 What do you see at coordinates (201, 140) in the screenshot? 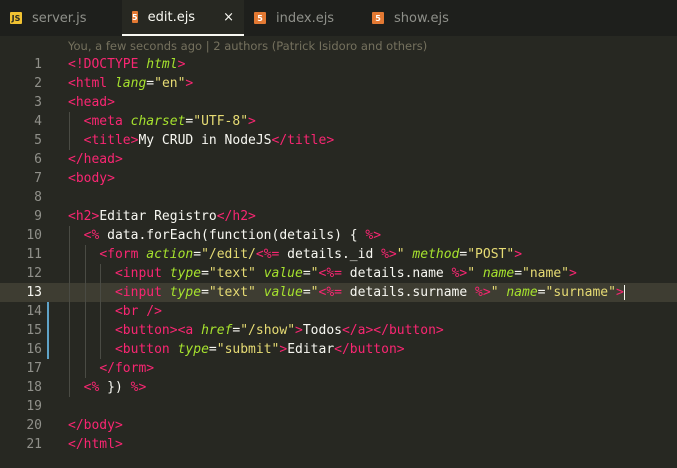
I see `code-text: <title>My CRUD in NodeJS</title>` at bounding box center [201, 140].